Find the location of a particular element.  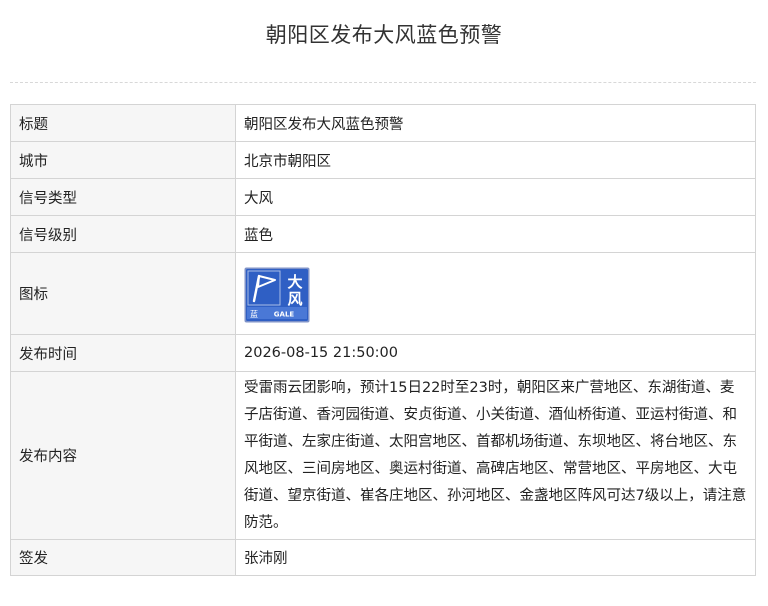

warning-icon-char-2: 风 is located at coordinates (294, 299).